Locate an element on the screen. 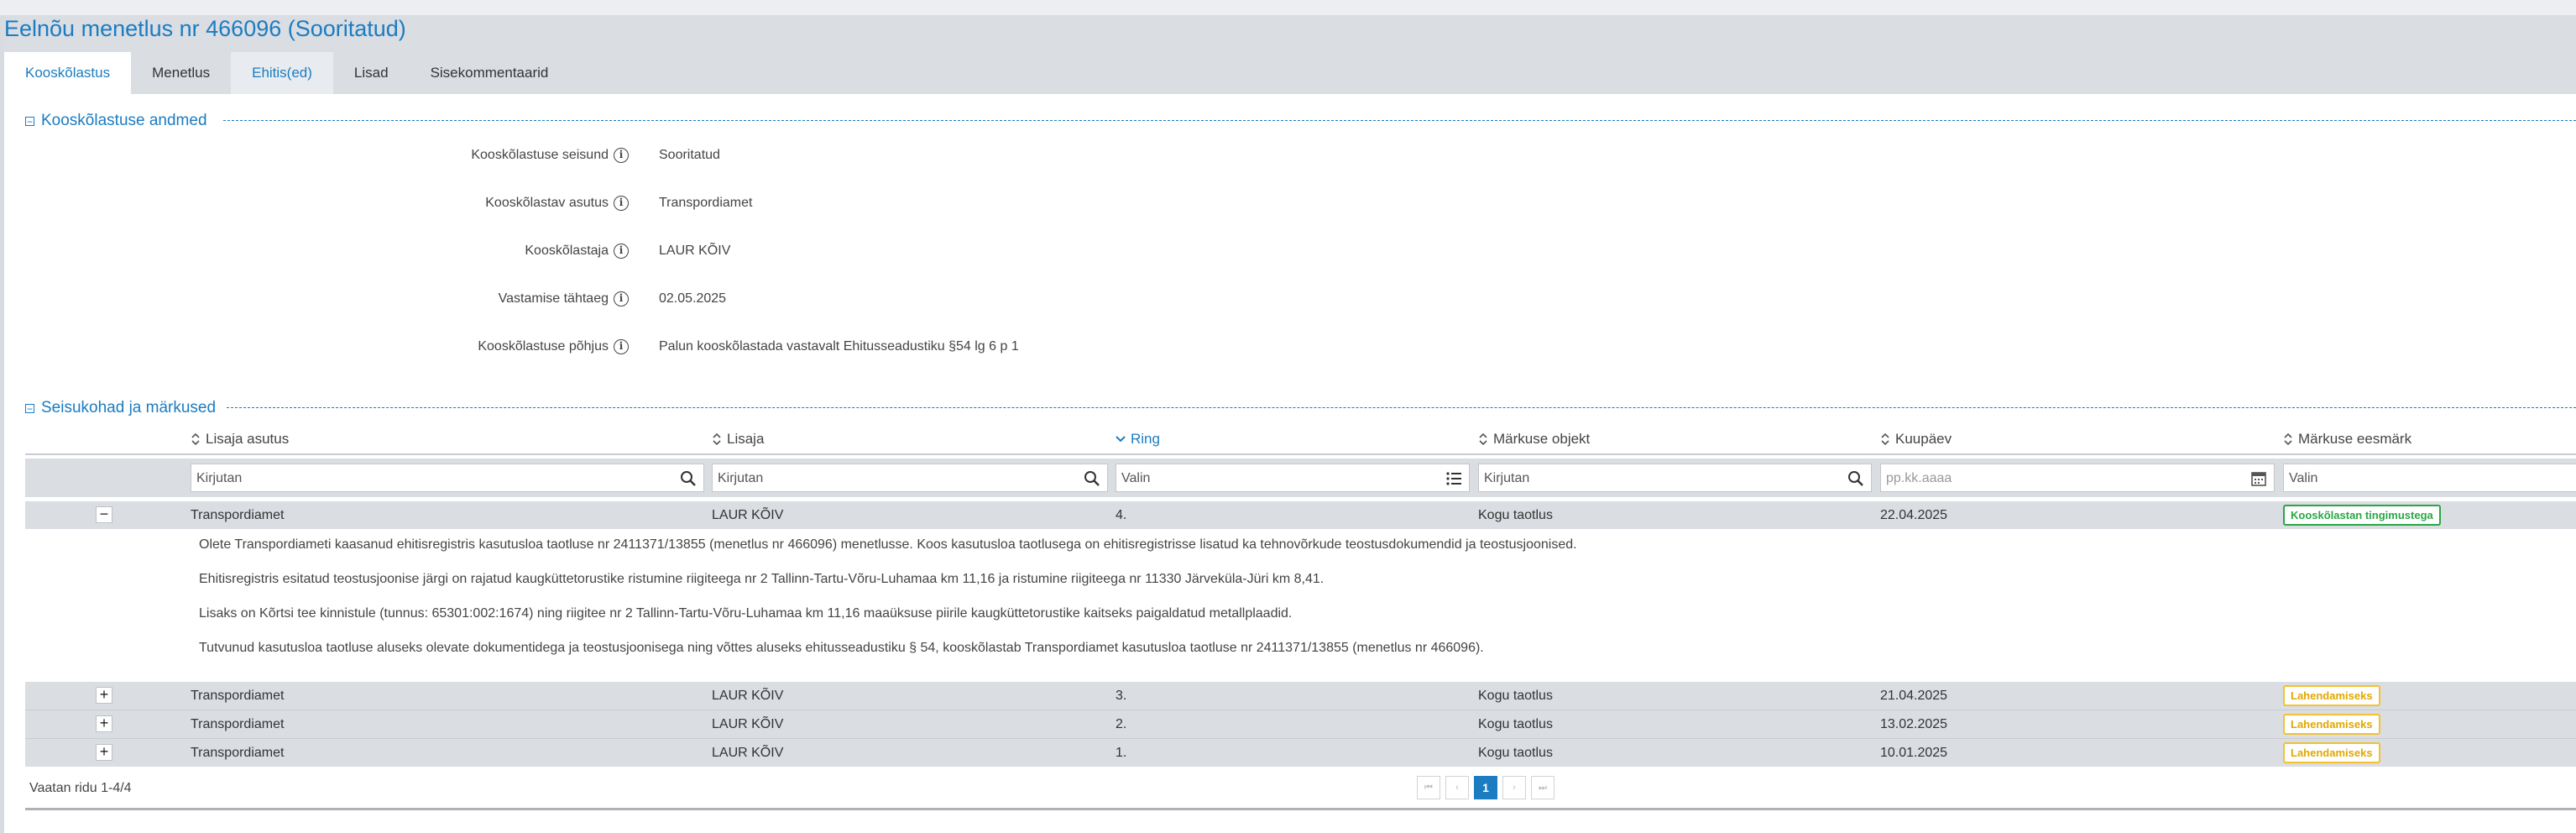  first-page-button: ⏮ is located at coordinates (1428, 787).